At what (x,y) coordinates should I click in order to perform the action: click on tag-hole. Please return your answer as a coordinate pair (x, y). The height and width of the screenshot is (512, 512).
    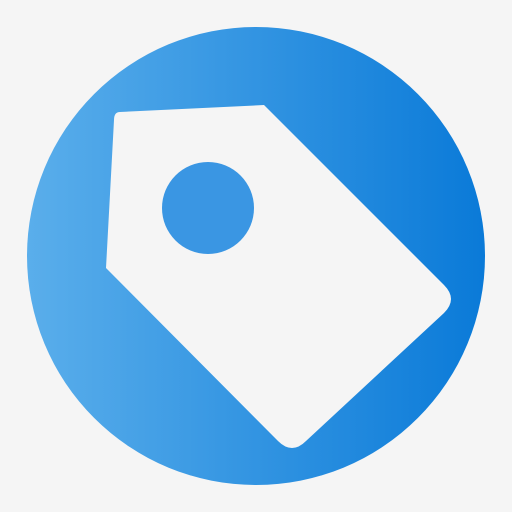
    Looking at the image, I should click on (208, 208).